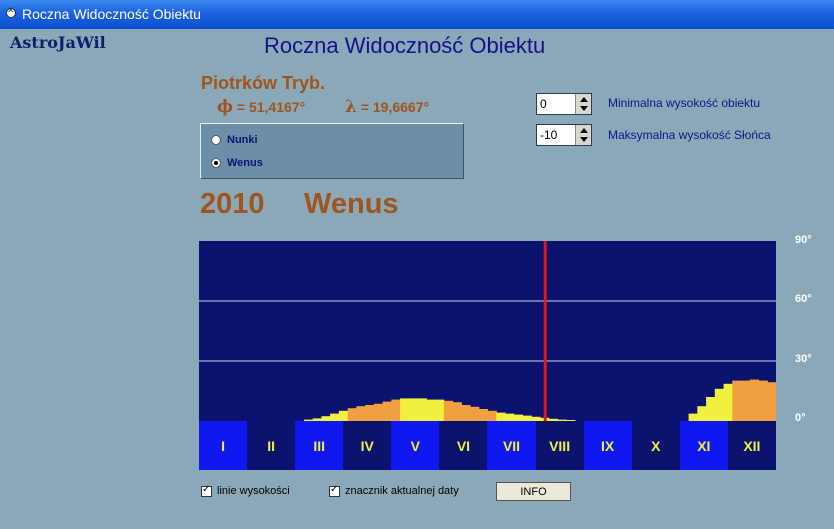  I want to click on month-label: VIII, so click(559, 445).